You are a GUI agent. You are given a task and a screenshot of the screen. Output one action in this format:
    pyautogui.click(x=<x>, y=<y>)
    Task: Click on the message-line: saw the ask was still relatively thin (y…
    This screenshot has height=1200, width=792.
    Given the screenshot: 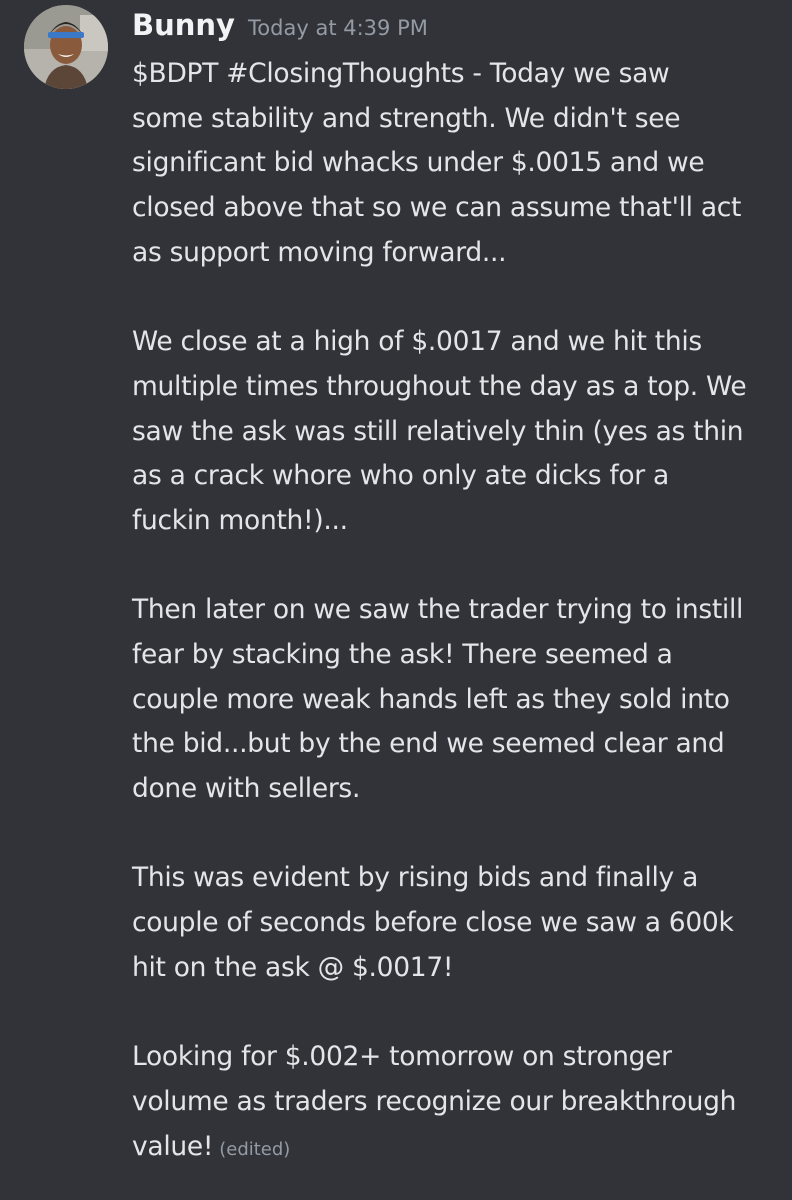 What is the action you would take?
    pyautogui.click(x=438, y=431)
    